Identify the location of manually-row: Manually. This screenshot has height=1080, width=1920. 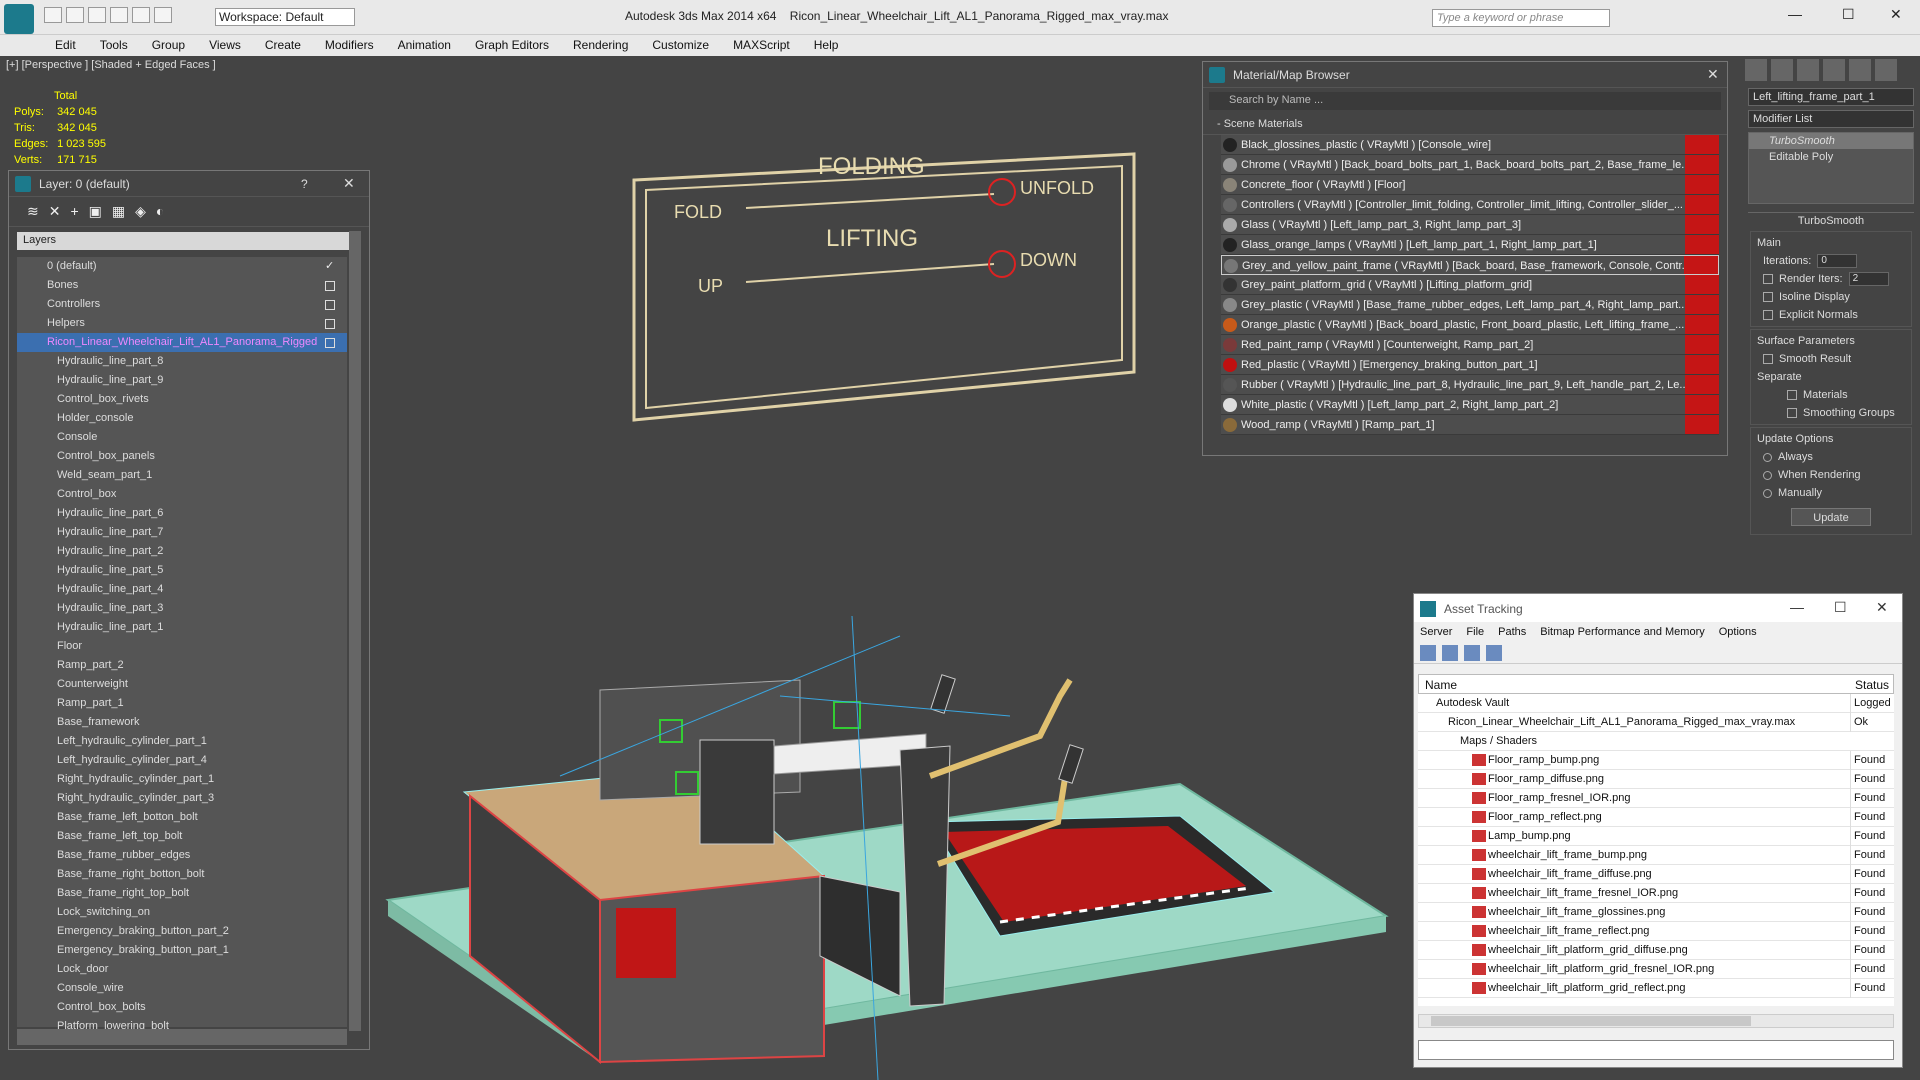
(1831, 493).